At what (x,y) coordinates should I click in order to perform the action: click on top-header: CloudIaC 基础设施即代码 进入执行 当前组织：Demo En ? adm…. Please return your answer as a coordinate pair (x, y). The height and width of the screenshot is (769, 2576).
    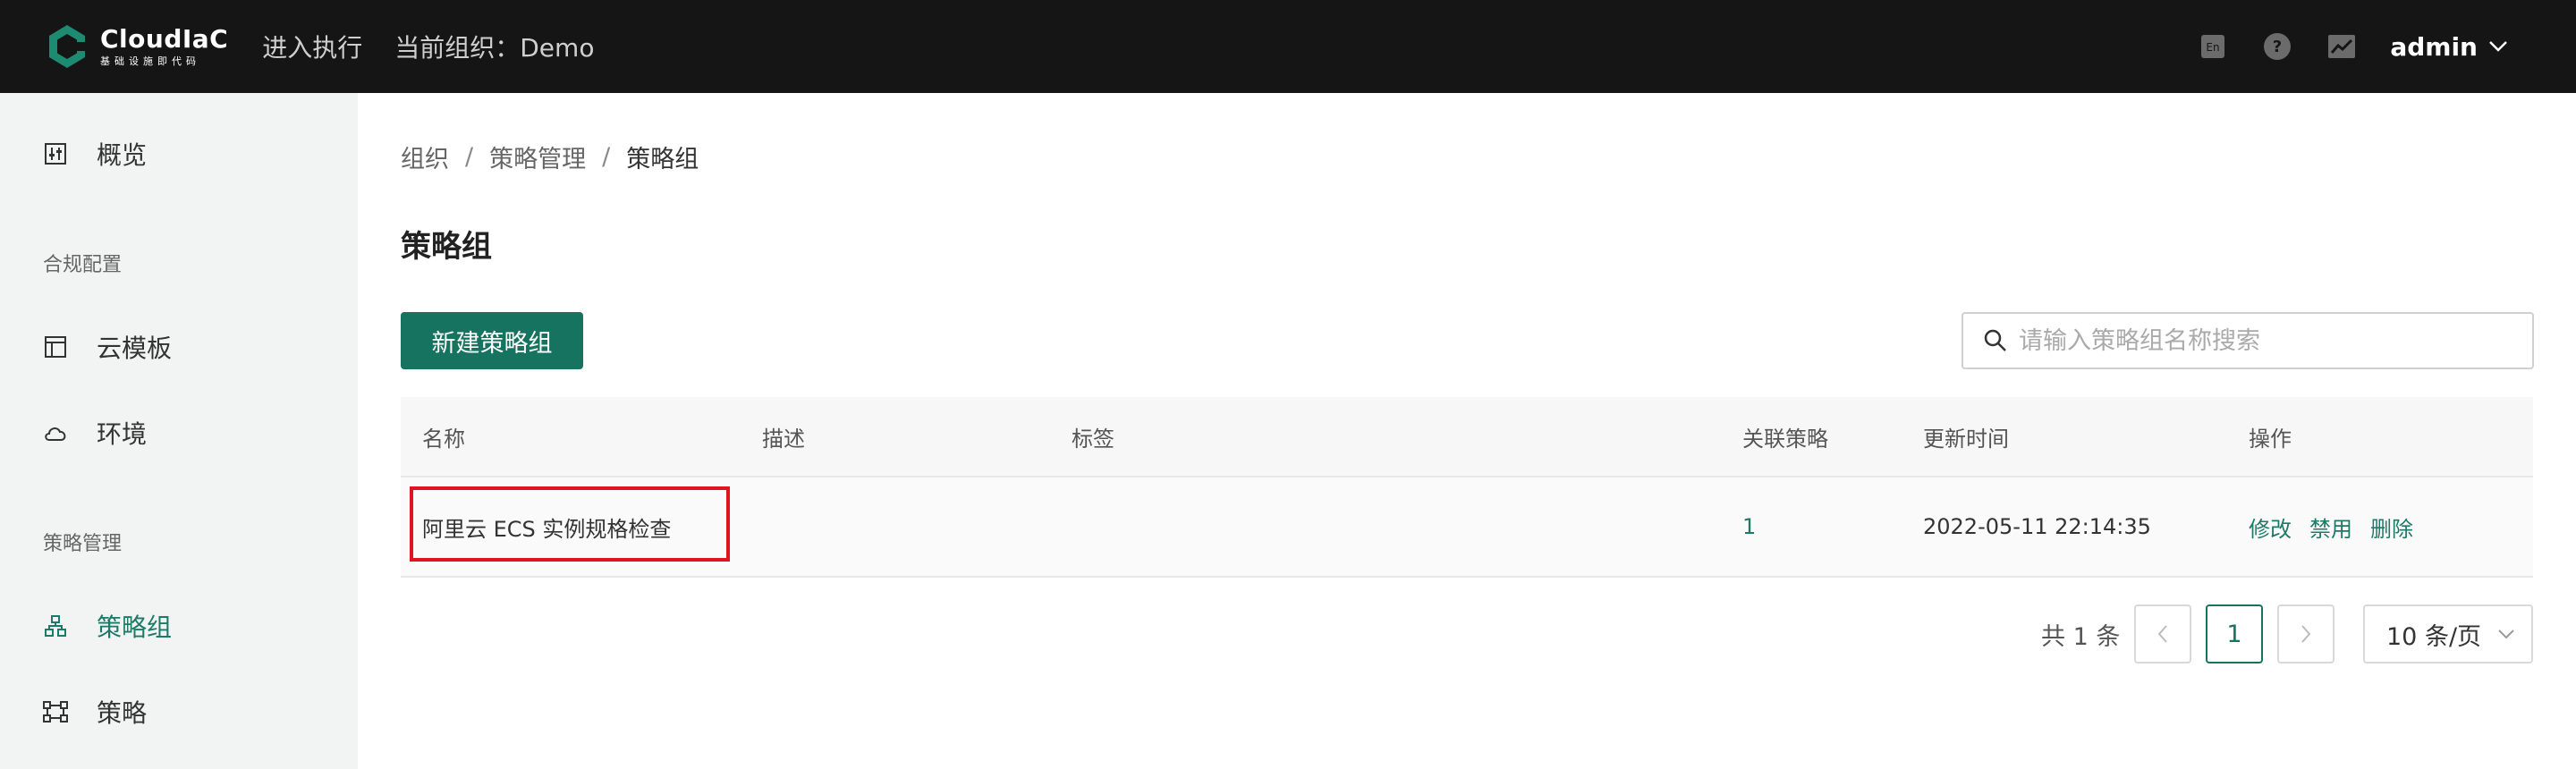
    Looking at the image, I should click on (1288, 47).